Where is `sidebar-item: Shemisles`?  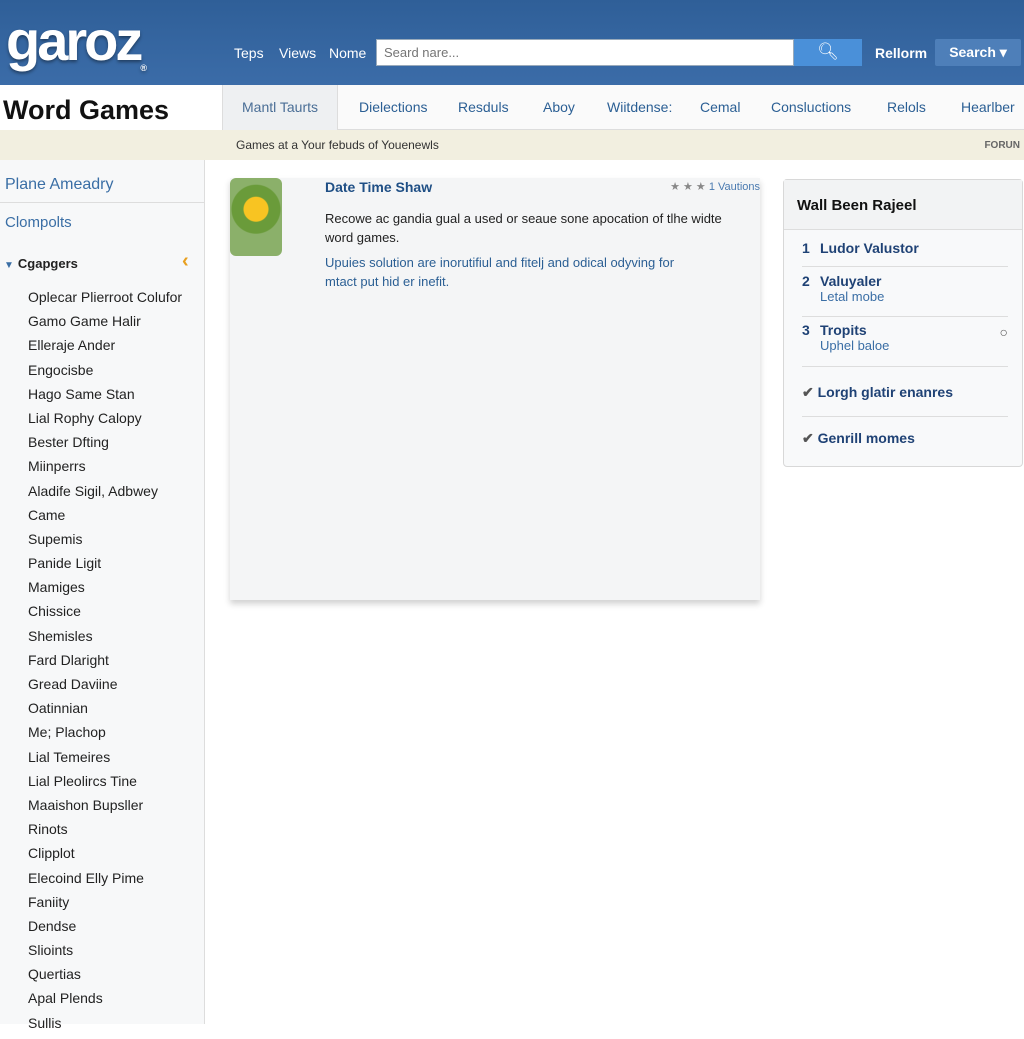 sidebar-item: Shemisles is located at coordinates (105, 640).